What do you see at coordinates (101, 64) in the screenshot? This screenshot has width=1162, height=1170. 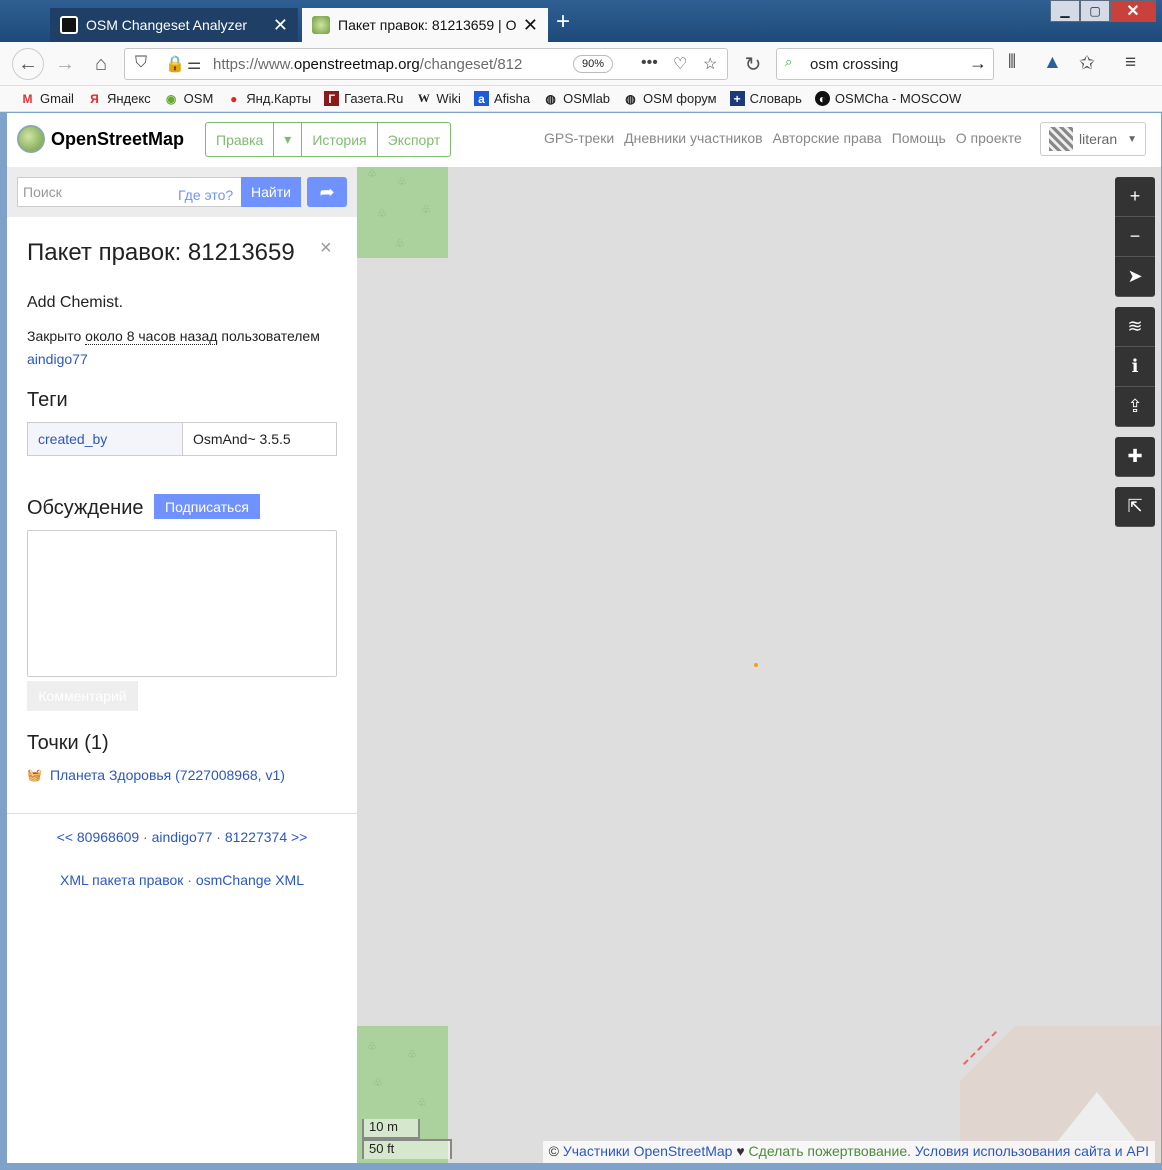 I see `home-icon: ⌂` at bounding box center [101, 64].